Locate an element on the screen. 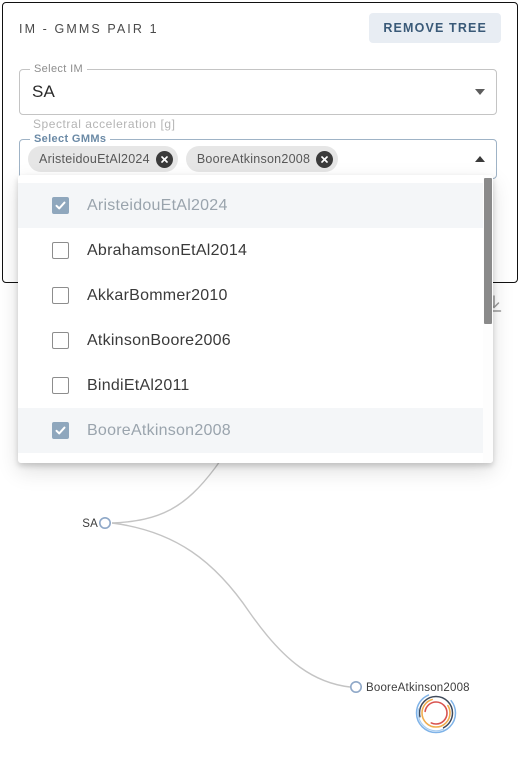 The width and height of the screenshot is (522, 757). gmm-option-item: BindiEtAl2011 is located at coordinates (255, 385).